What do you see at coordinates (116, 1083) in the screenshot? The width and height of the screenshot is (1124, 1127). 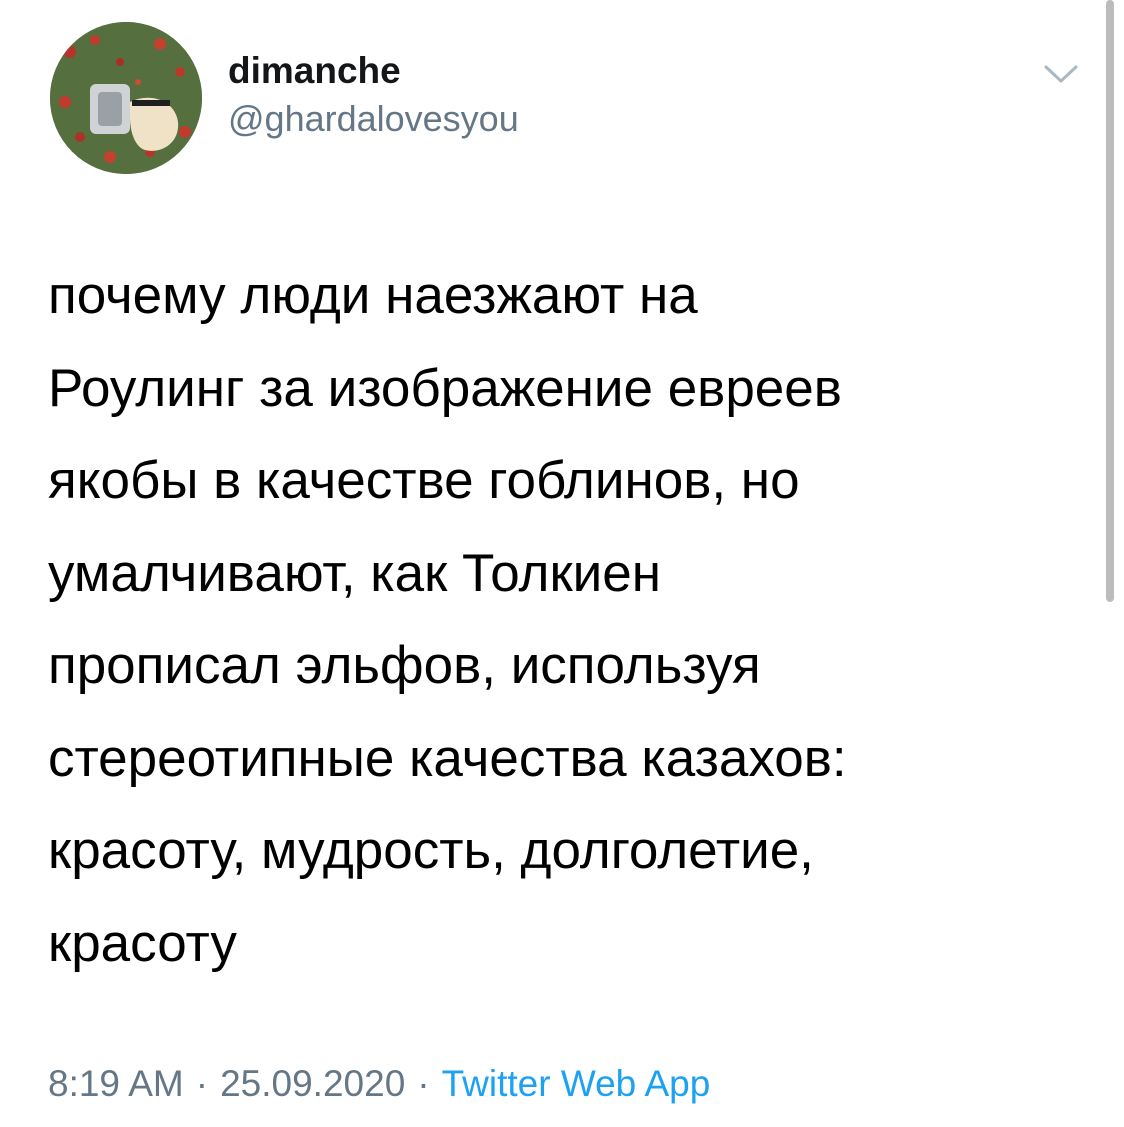 I see `tweet-time: 8:19 AM` at bounding box center [116, 1083].